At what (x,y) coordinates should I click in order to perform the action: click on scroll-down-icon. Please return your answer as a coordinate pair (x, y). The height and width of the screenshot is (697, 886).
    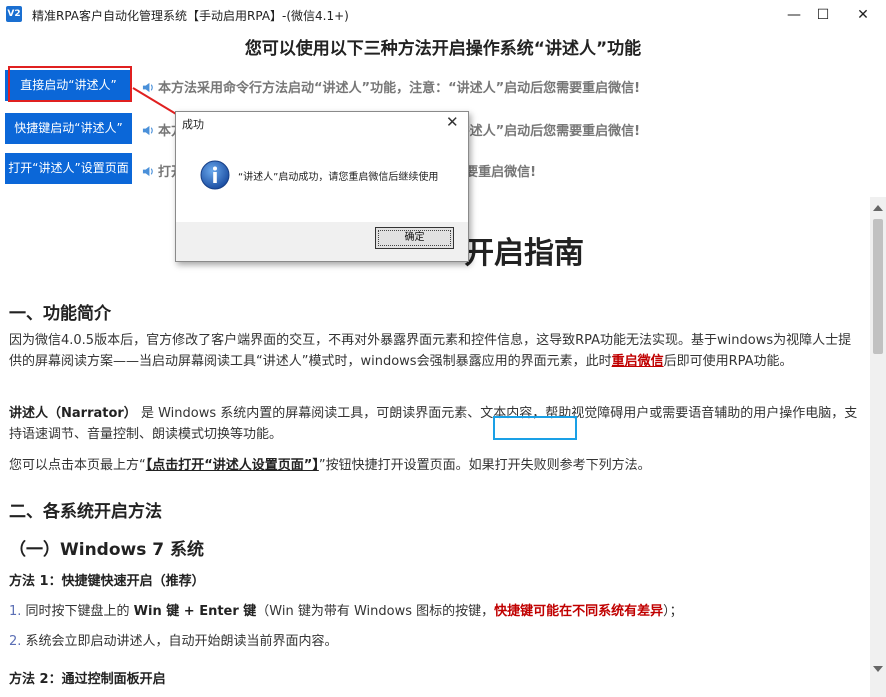
    Looking at the image, I should click on (878, 669).